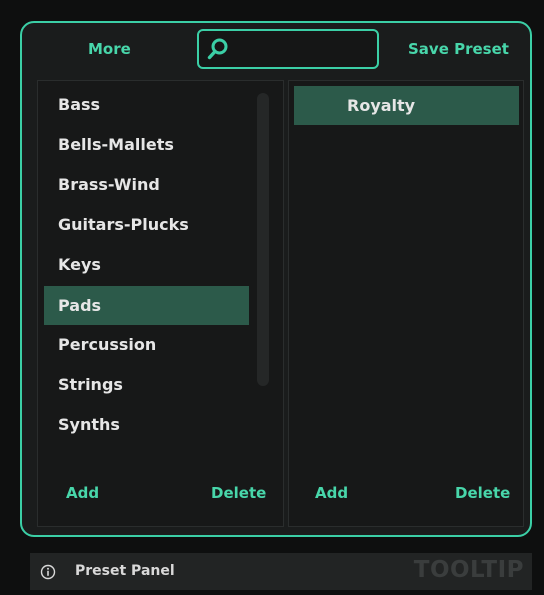 The image size is (544, 595). What do you see at coordinates (48, 572) in the screenshot?
I see `info-icon` at bounding box center [48, 572].